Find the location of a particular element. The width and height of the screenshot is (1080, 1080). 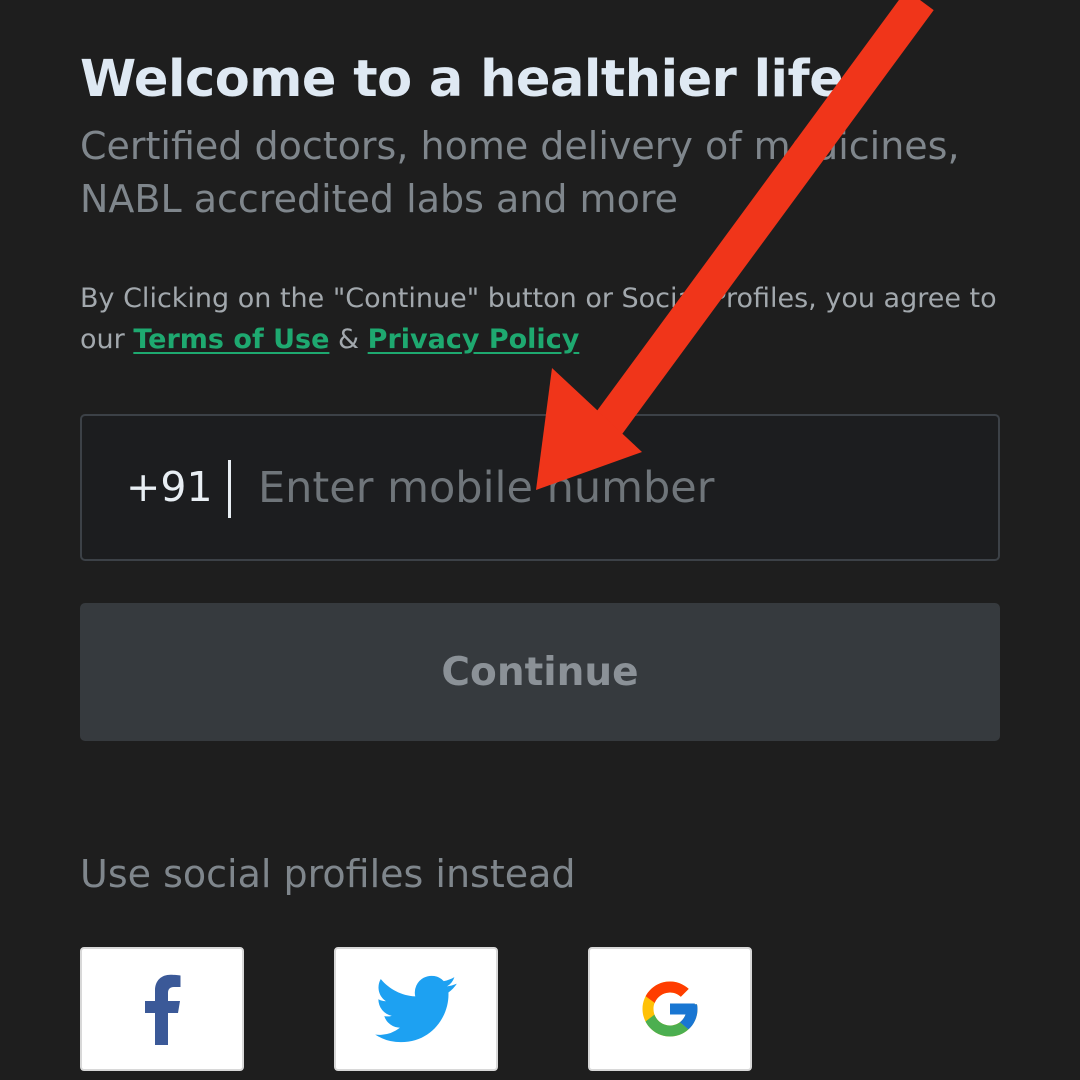

google-icon is located at coordinates (670, 1009).